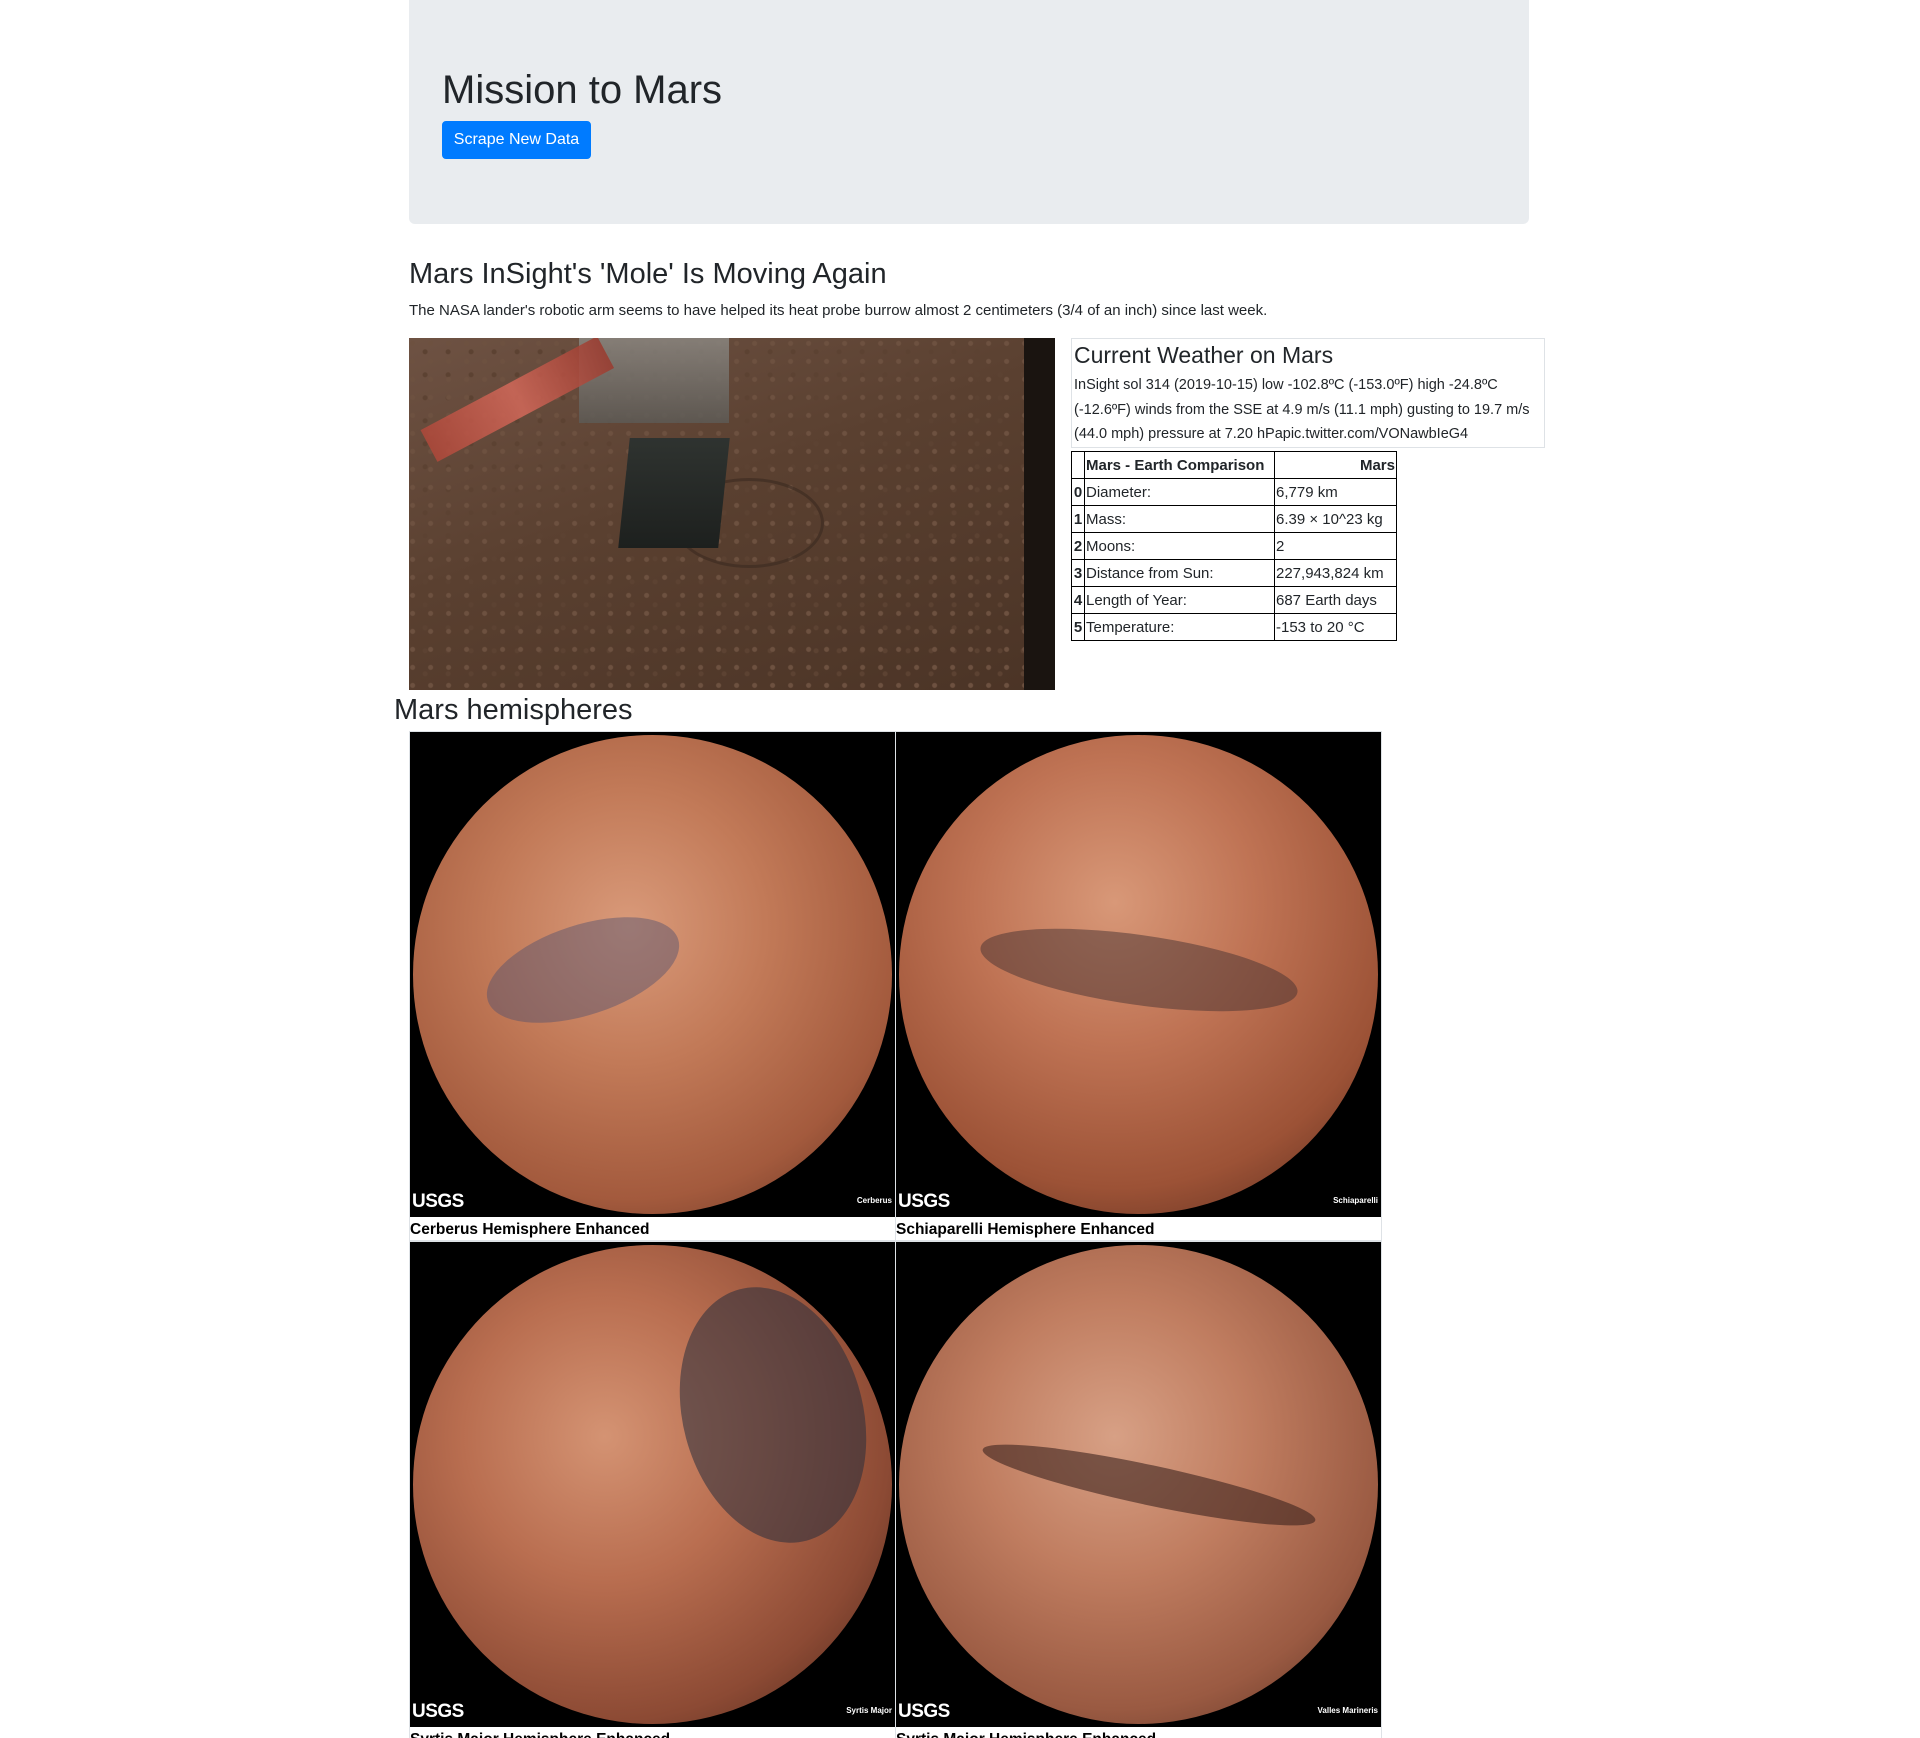 The height and width of the screenshot is (1738, 1920). What do you see at coordinates (1078, 519) in the screenshot?
I see `row-index: 1` at bounding box center [1078, 519].